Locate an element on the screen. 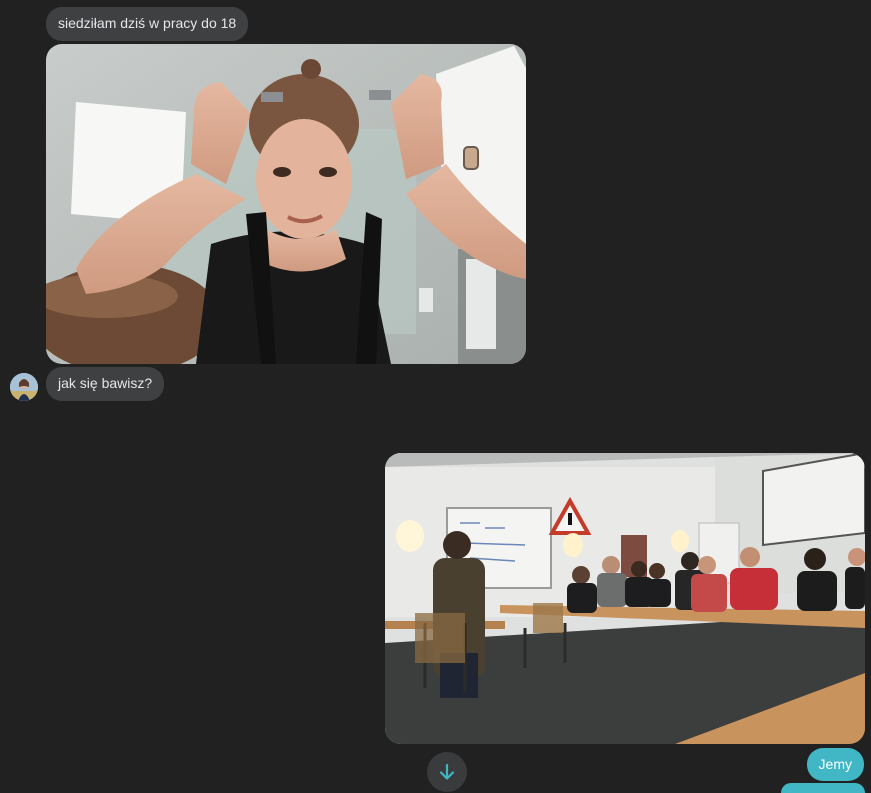 This screenshot has height=793, width=871. message-bubble-outgoing: Jemy is located at coordinates (835, 764).